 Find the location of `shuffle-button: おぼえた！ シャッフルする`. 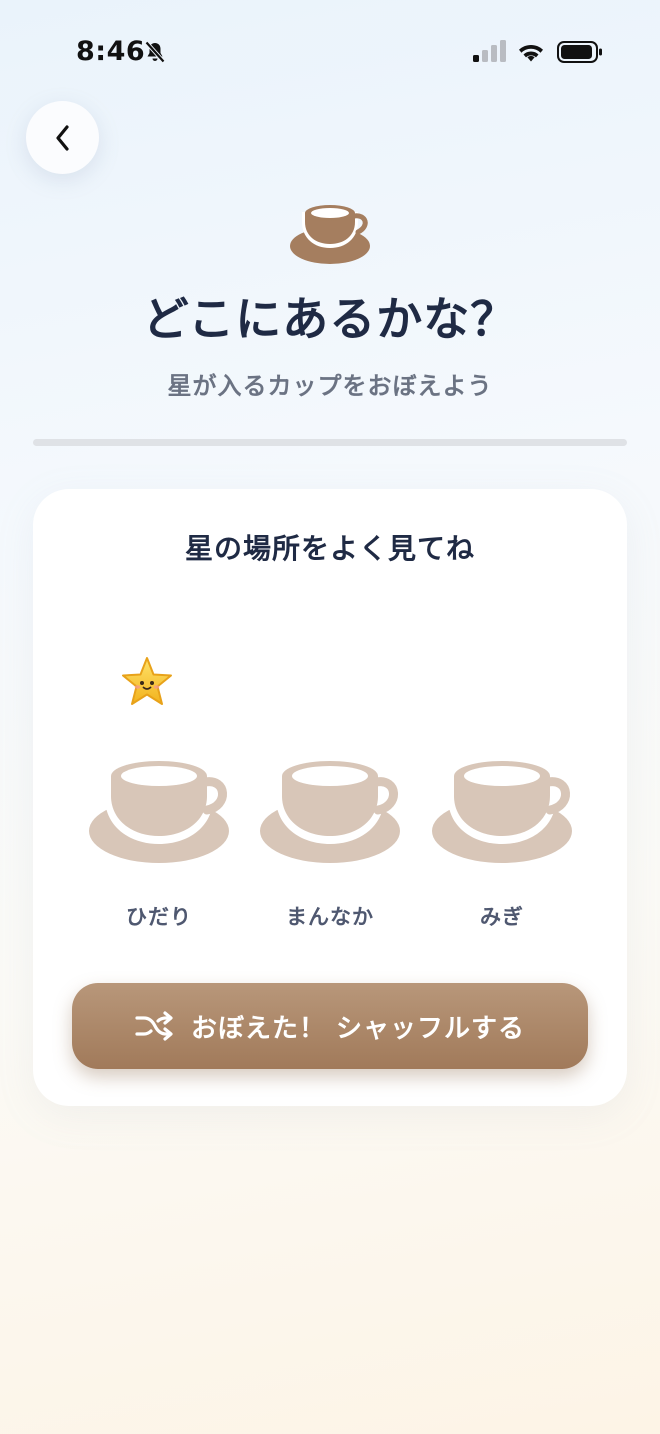

shuffle-button: おぼえた！ シャッフルする is located at coordinates (330, 1026).